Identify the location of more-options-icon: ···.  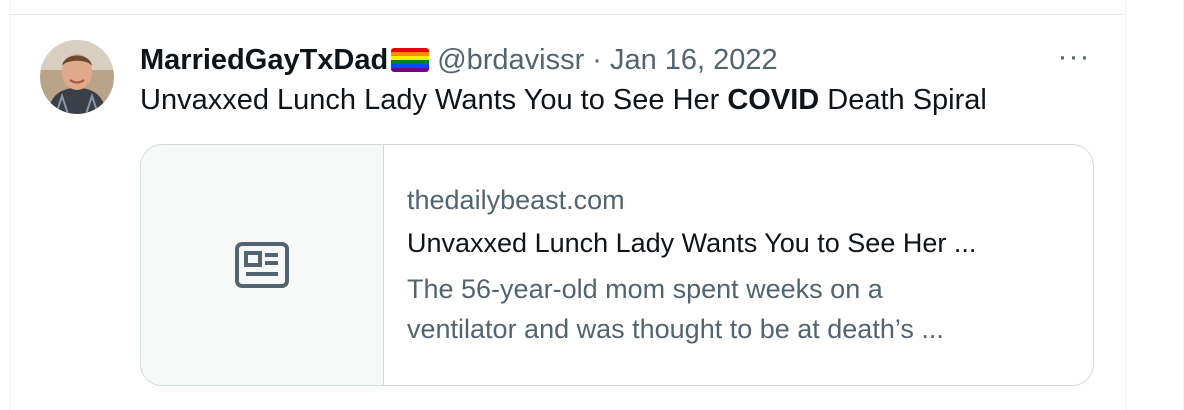
(1074, 56).